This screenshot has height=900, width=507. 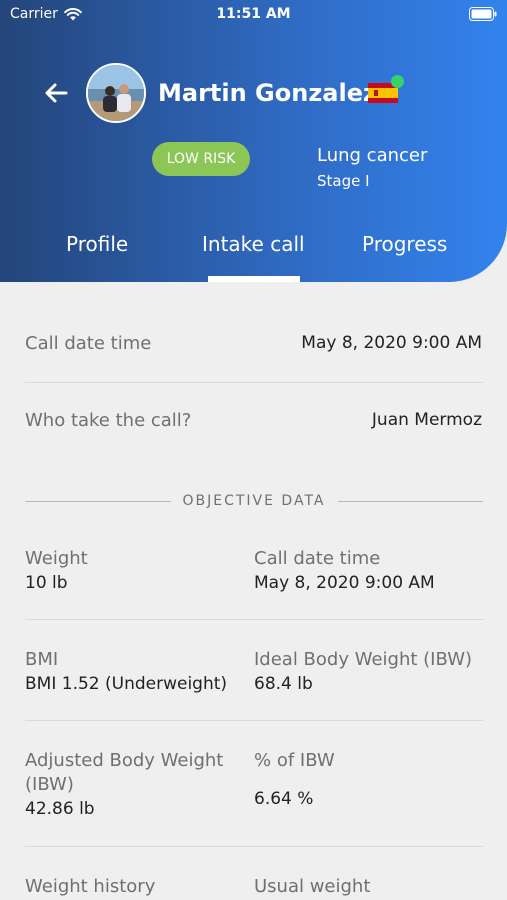 What do you see at coordinates (483, 14) in the screenshot?
I see `battery-icon` at bounding box center [483, 14].